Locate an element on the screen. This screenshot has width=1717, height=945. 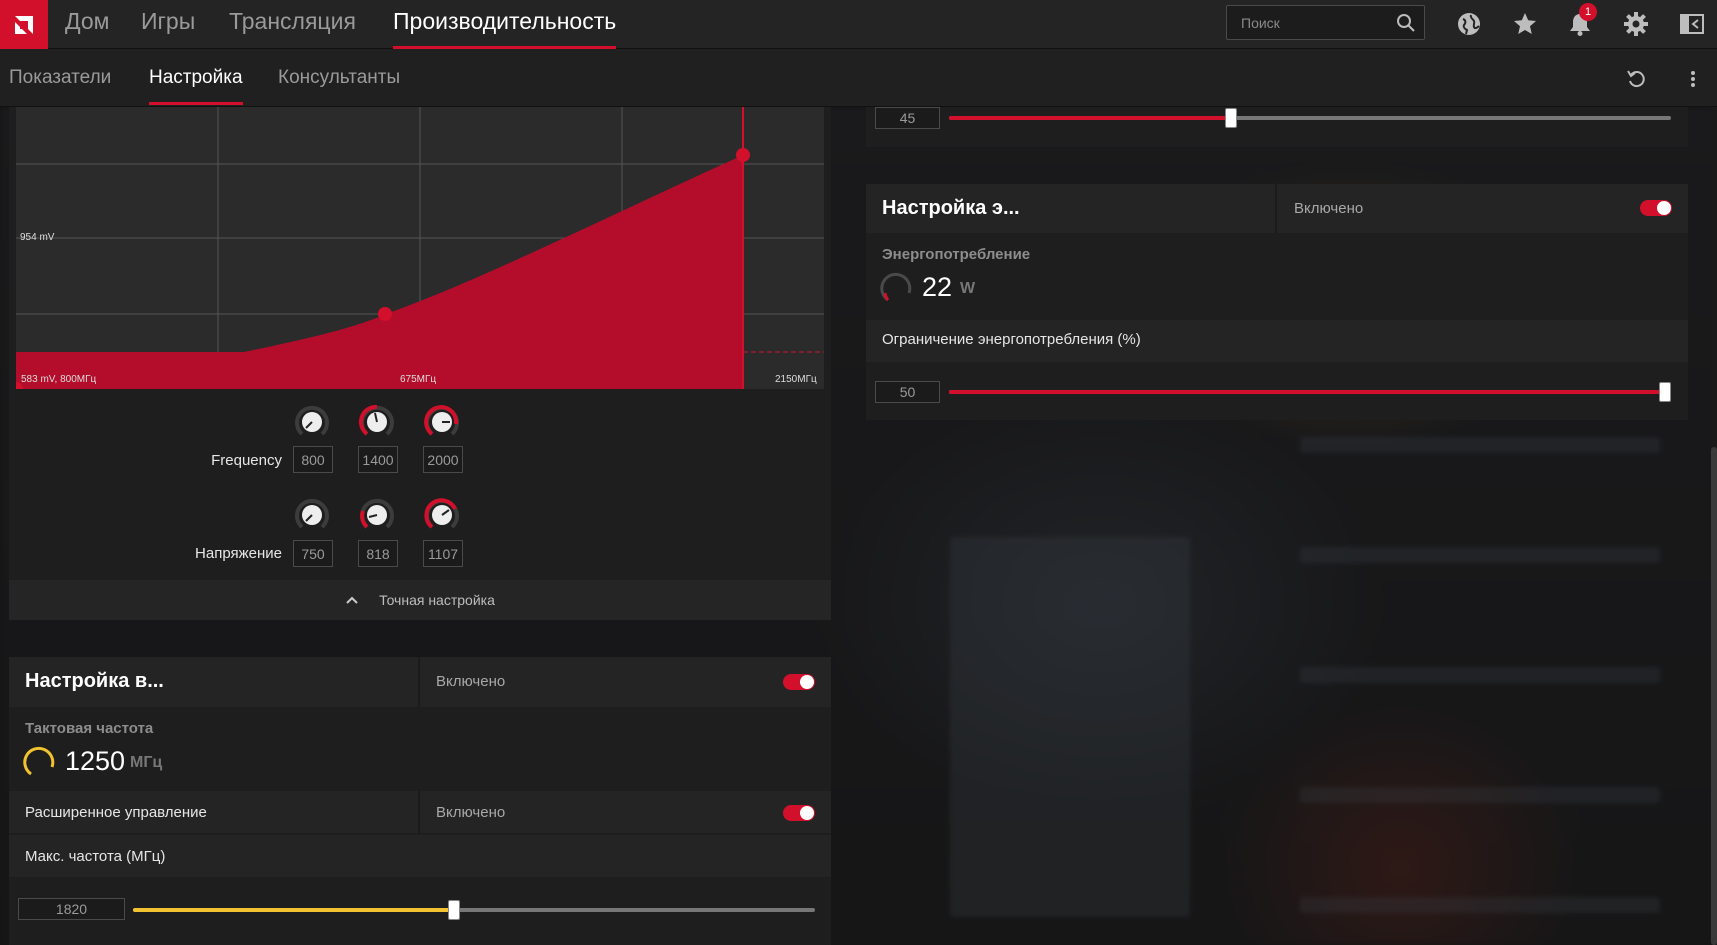
power-state: Включено is located at coordinates (1329, 208).